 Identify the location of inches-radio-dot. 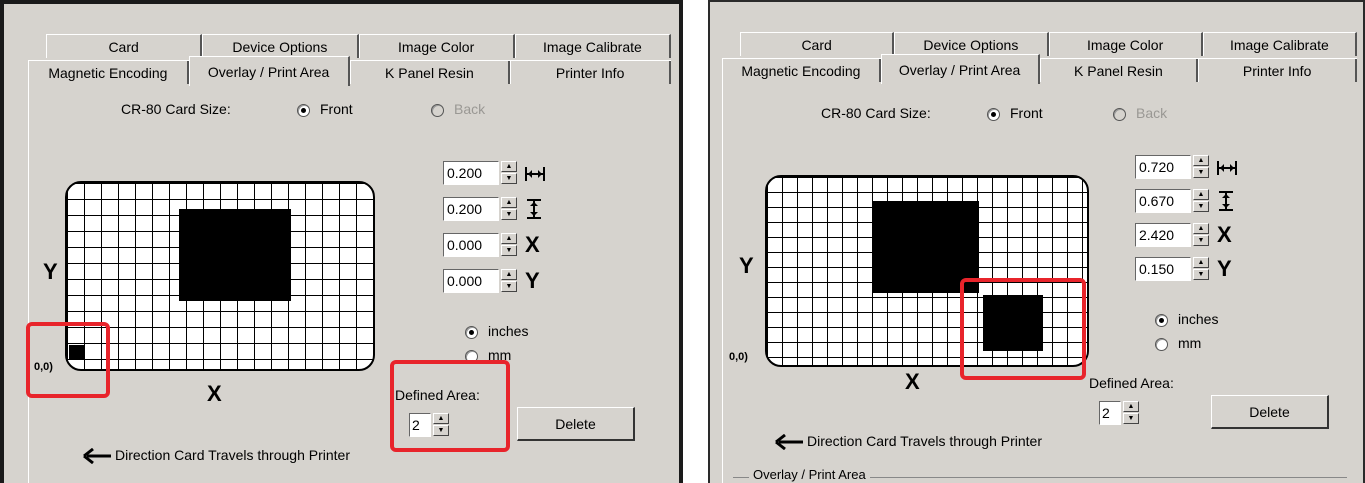
(471, 332).